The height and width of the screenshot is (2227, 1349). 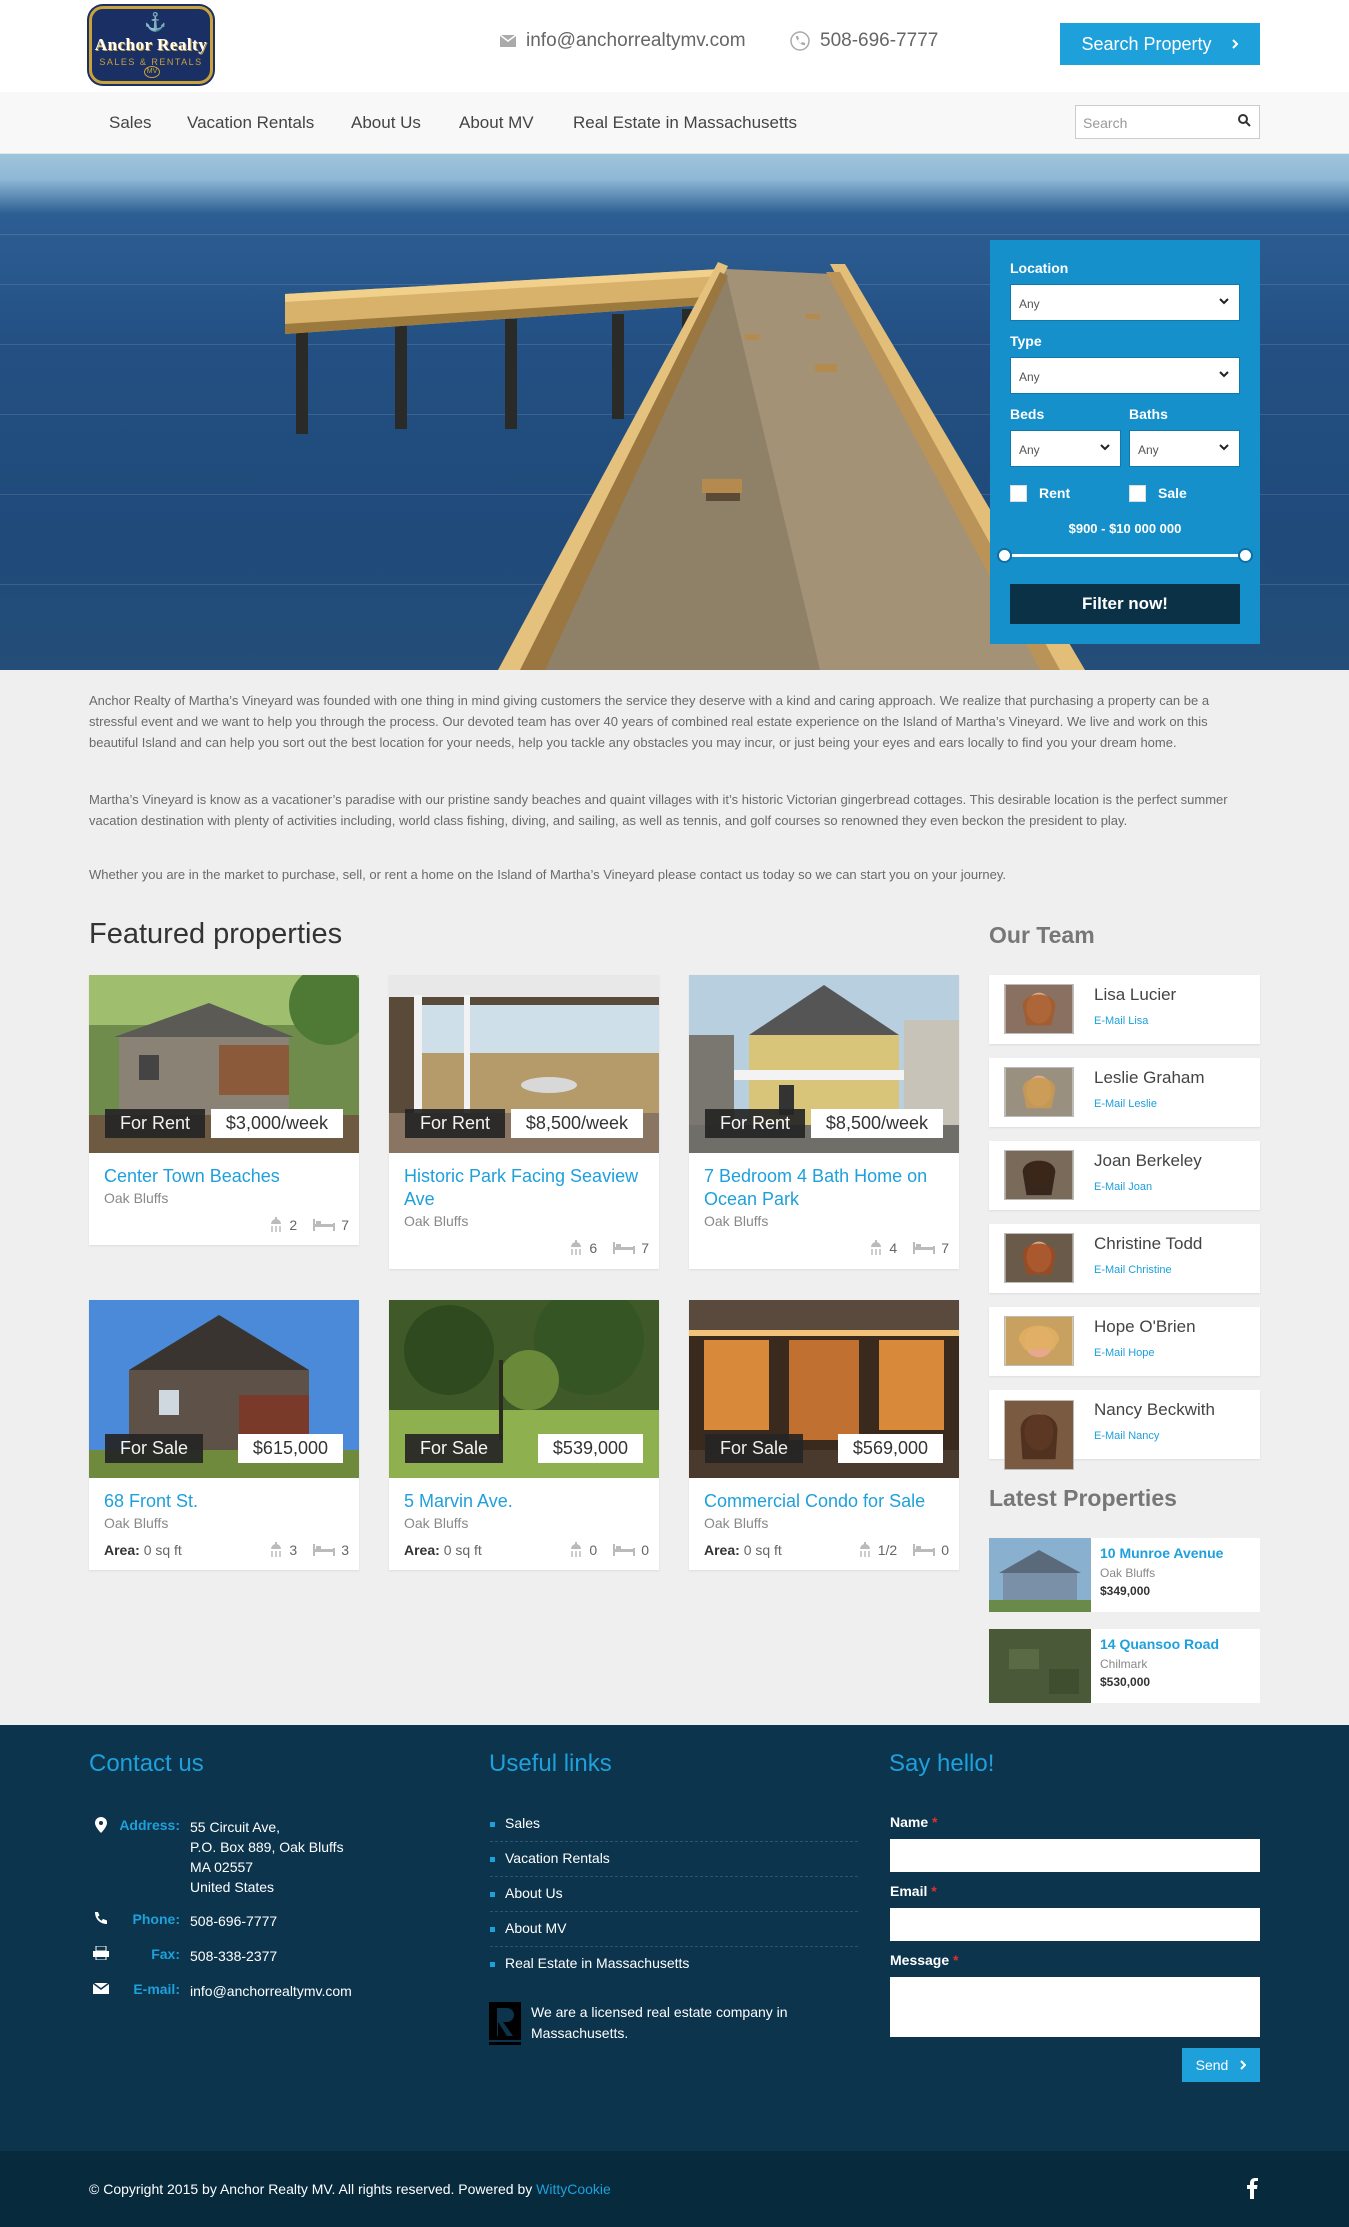 What do you see at coordinates (685, 123) in the screenshot?
I see `nav-item-real-estate-massachusetts: Real Estate in Massachusetts` at bounding box center [685, 123].